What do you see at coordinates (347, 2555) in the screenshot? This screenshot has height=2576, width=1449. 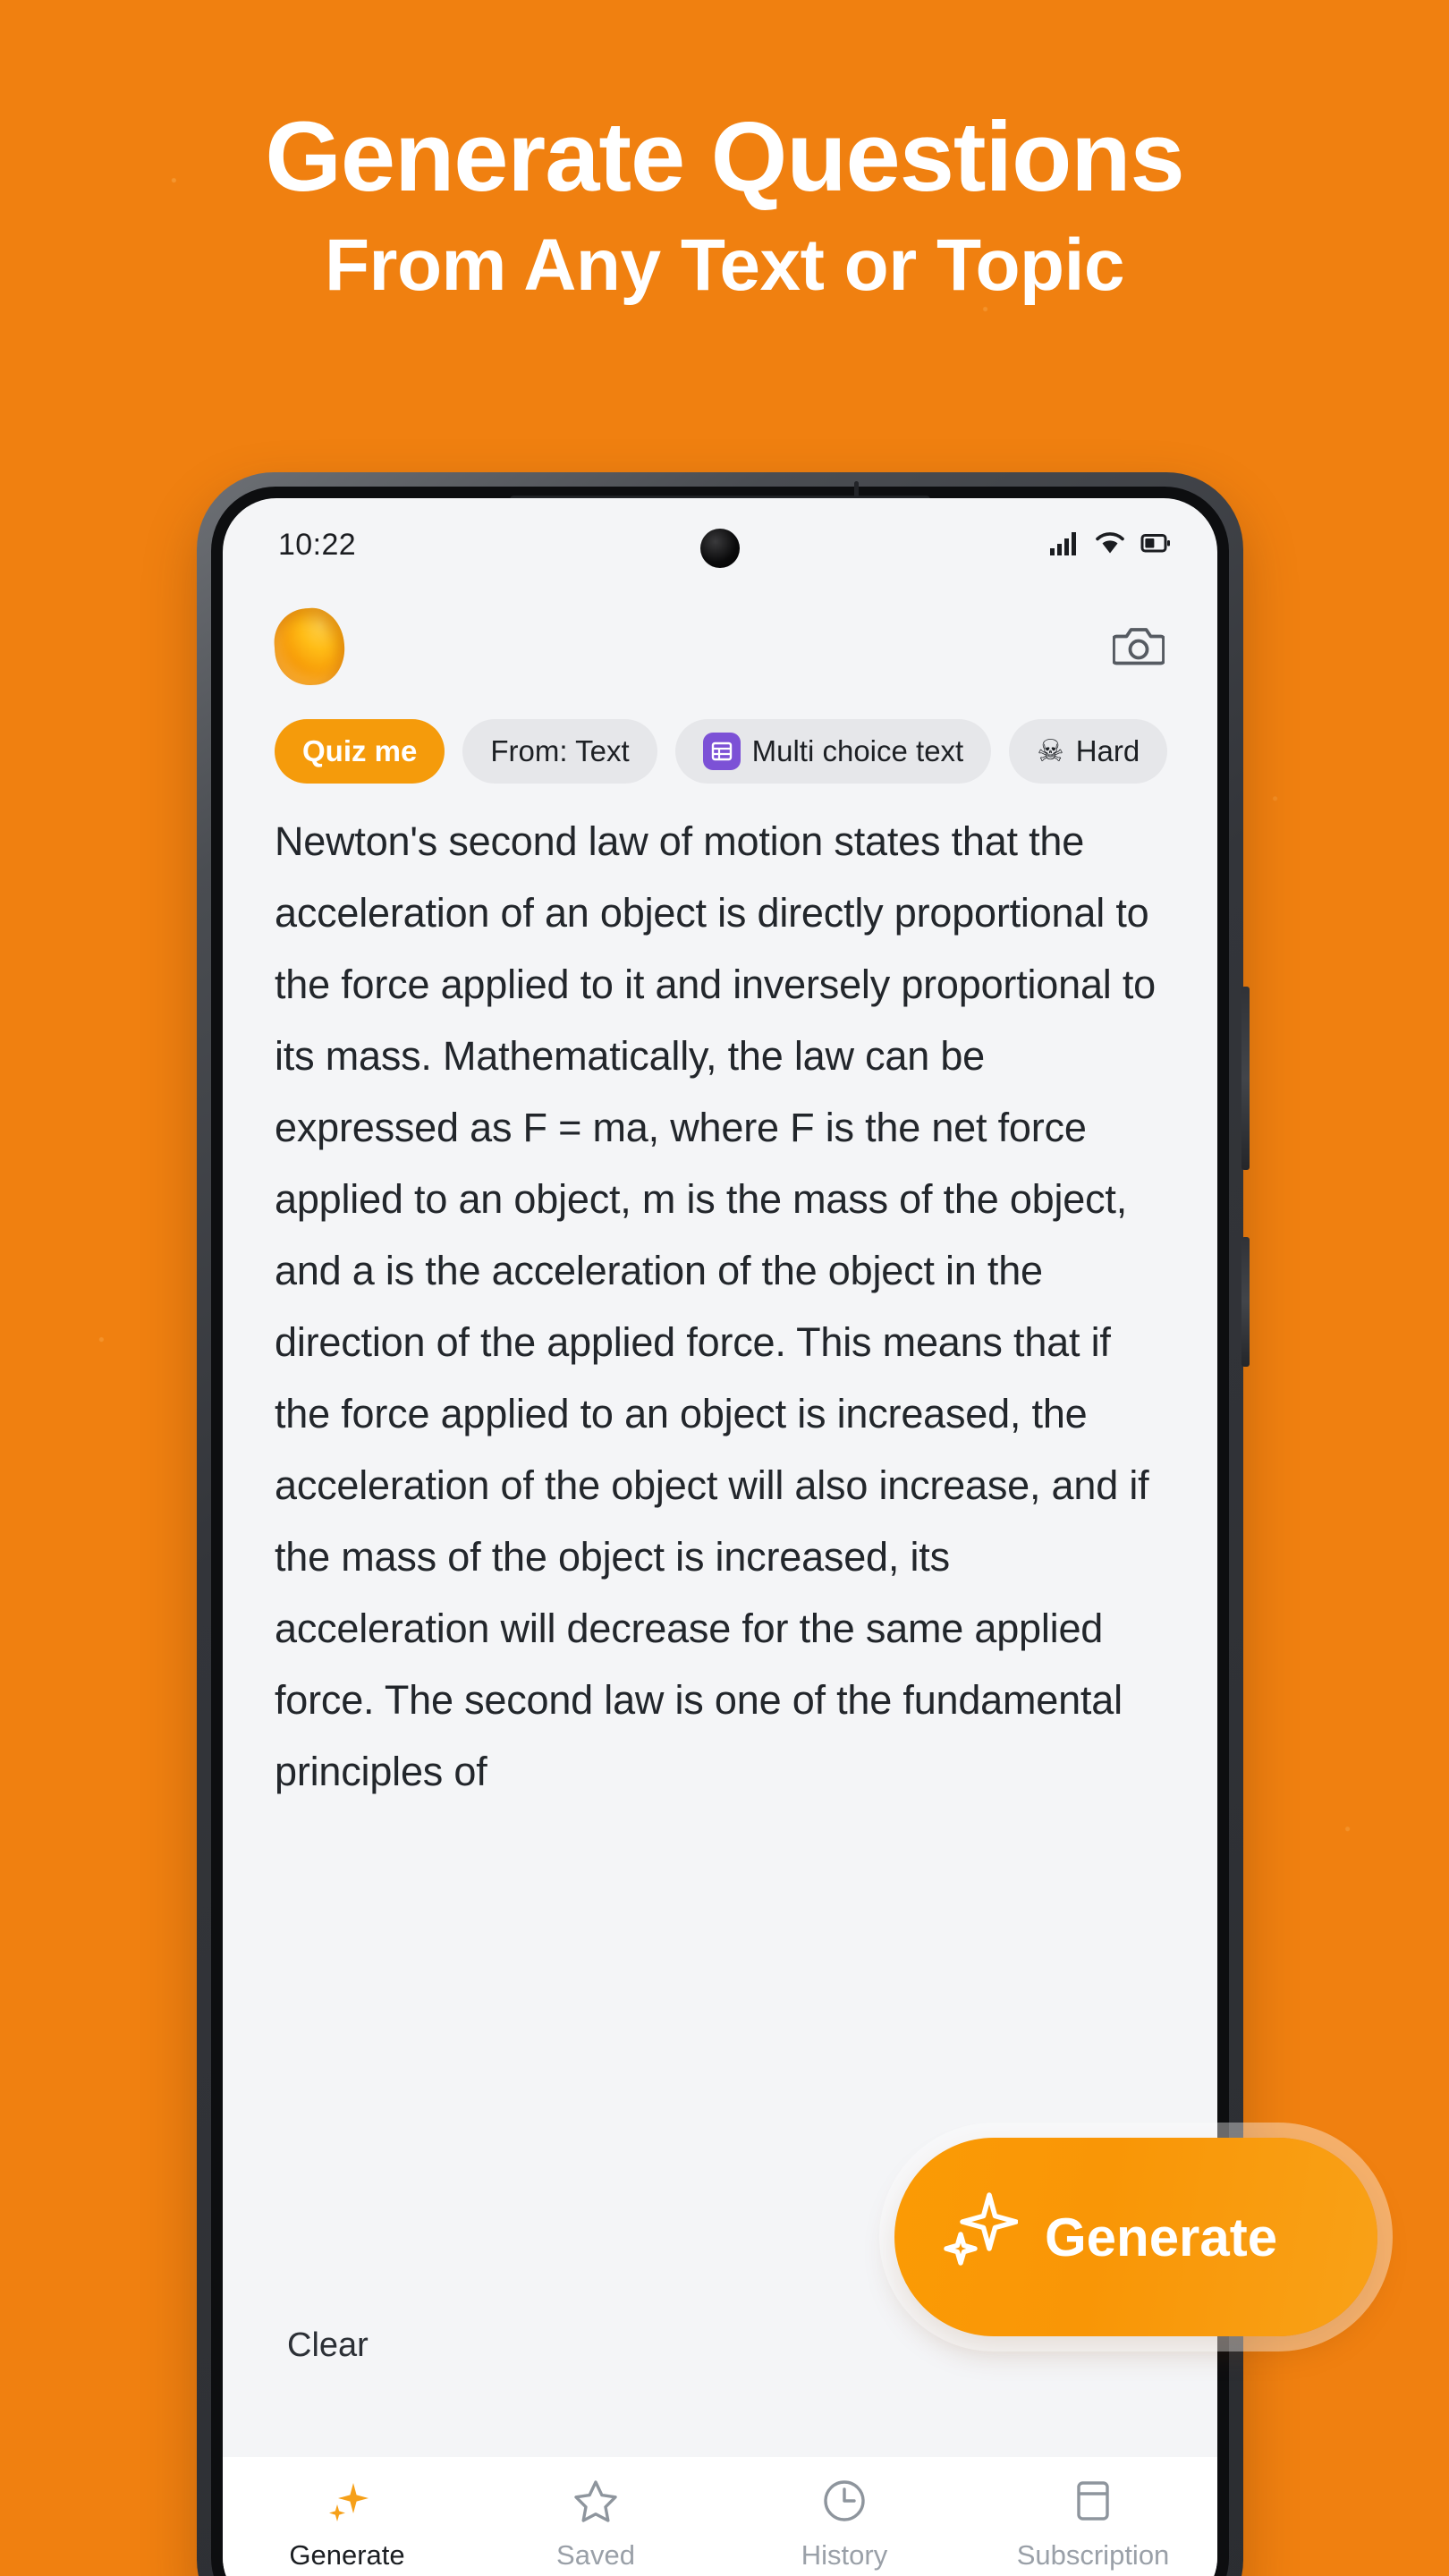 I see `nav-label: Generate` at bounding box center [347, 2555].